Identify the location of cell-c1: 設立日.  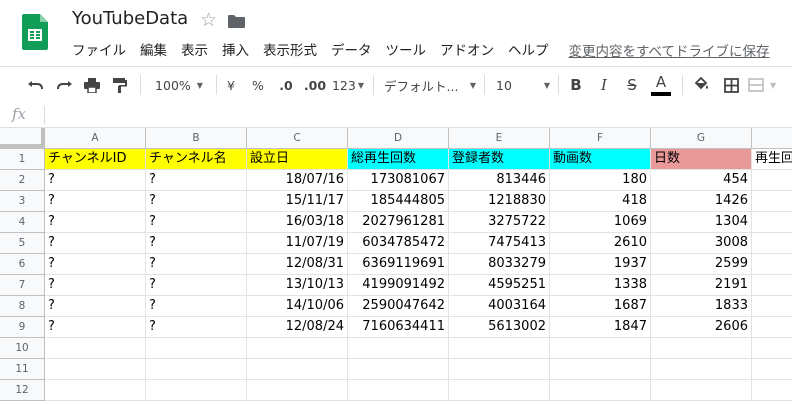
(297, 159).